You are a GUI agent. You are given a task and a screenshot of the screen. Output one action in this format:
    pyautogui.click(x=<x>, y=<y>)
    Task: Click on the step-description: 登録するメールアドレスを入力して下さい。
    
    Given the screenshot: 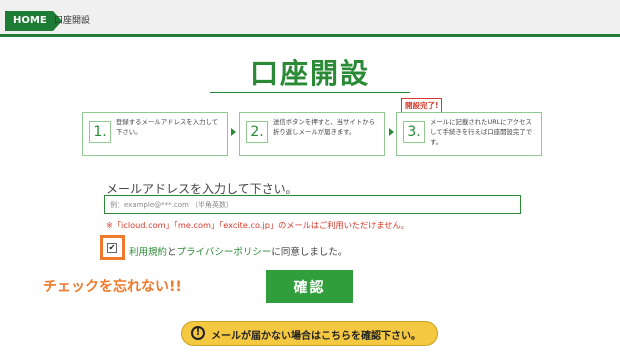 What is the action you would take?
    pyautogui.click(x=167, y=127)
    